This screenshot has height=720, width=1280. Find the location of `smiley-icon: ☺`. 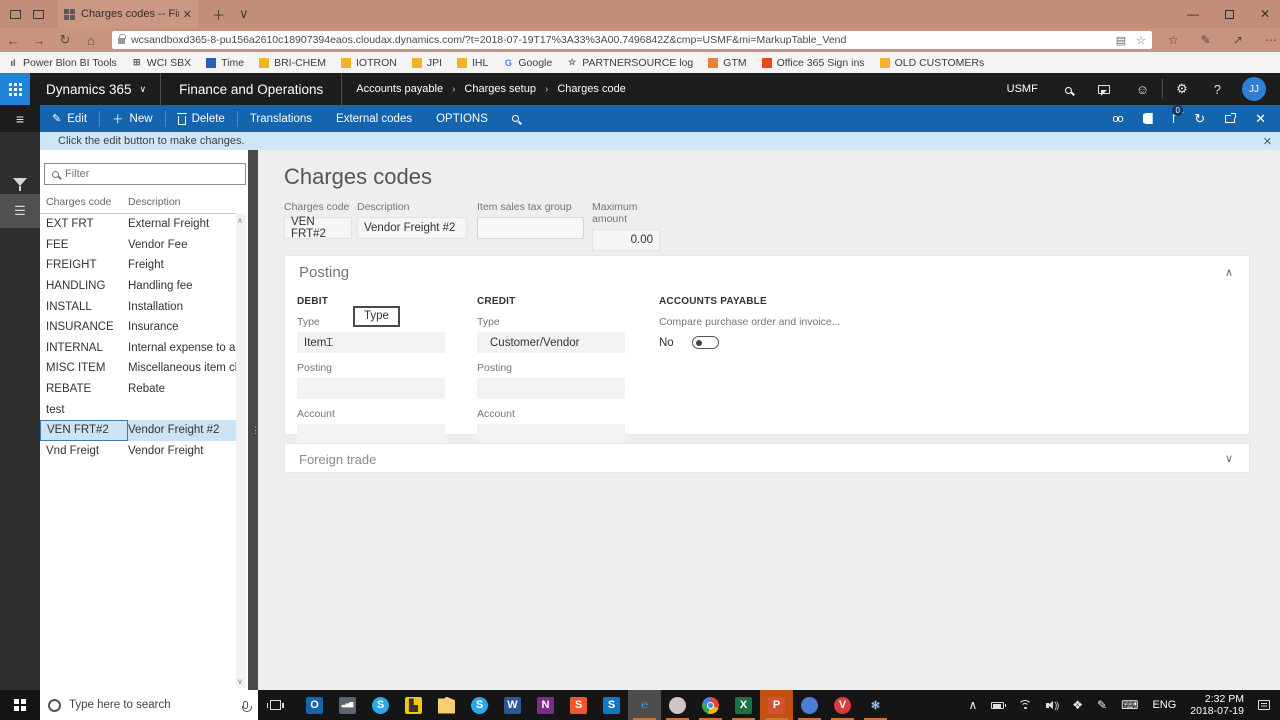

smiley-icon: ☺ is located at coordinates (1142, 89).